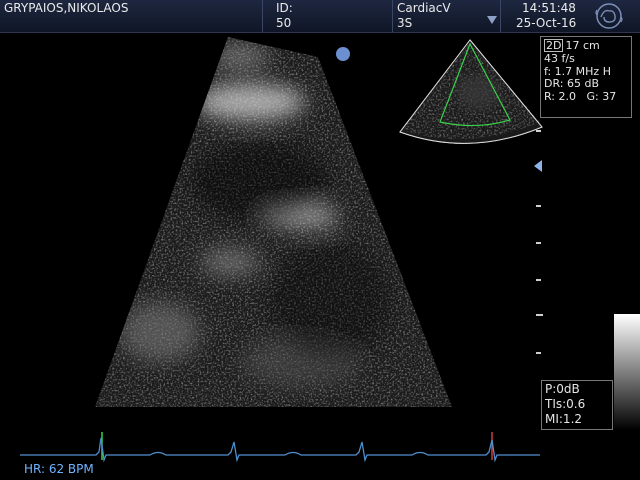 This screenshot has height=480, width=640. What do you see at coordinates (582, 45) in the screenshot?
I see `image-depth: 17 cm` at bounding box center [582, 45].